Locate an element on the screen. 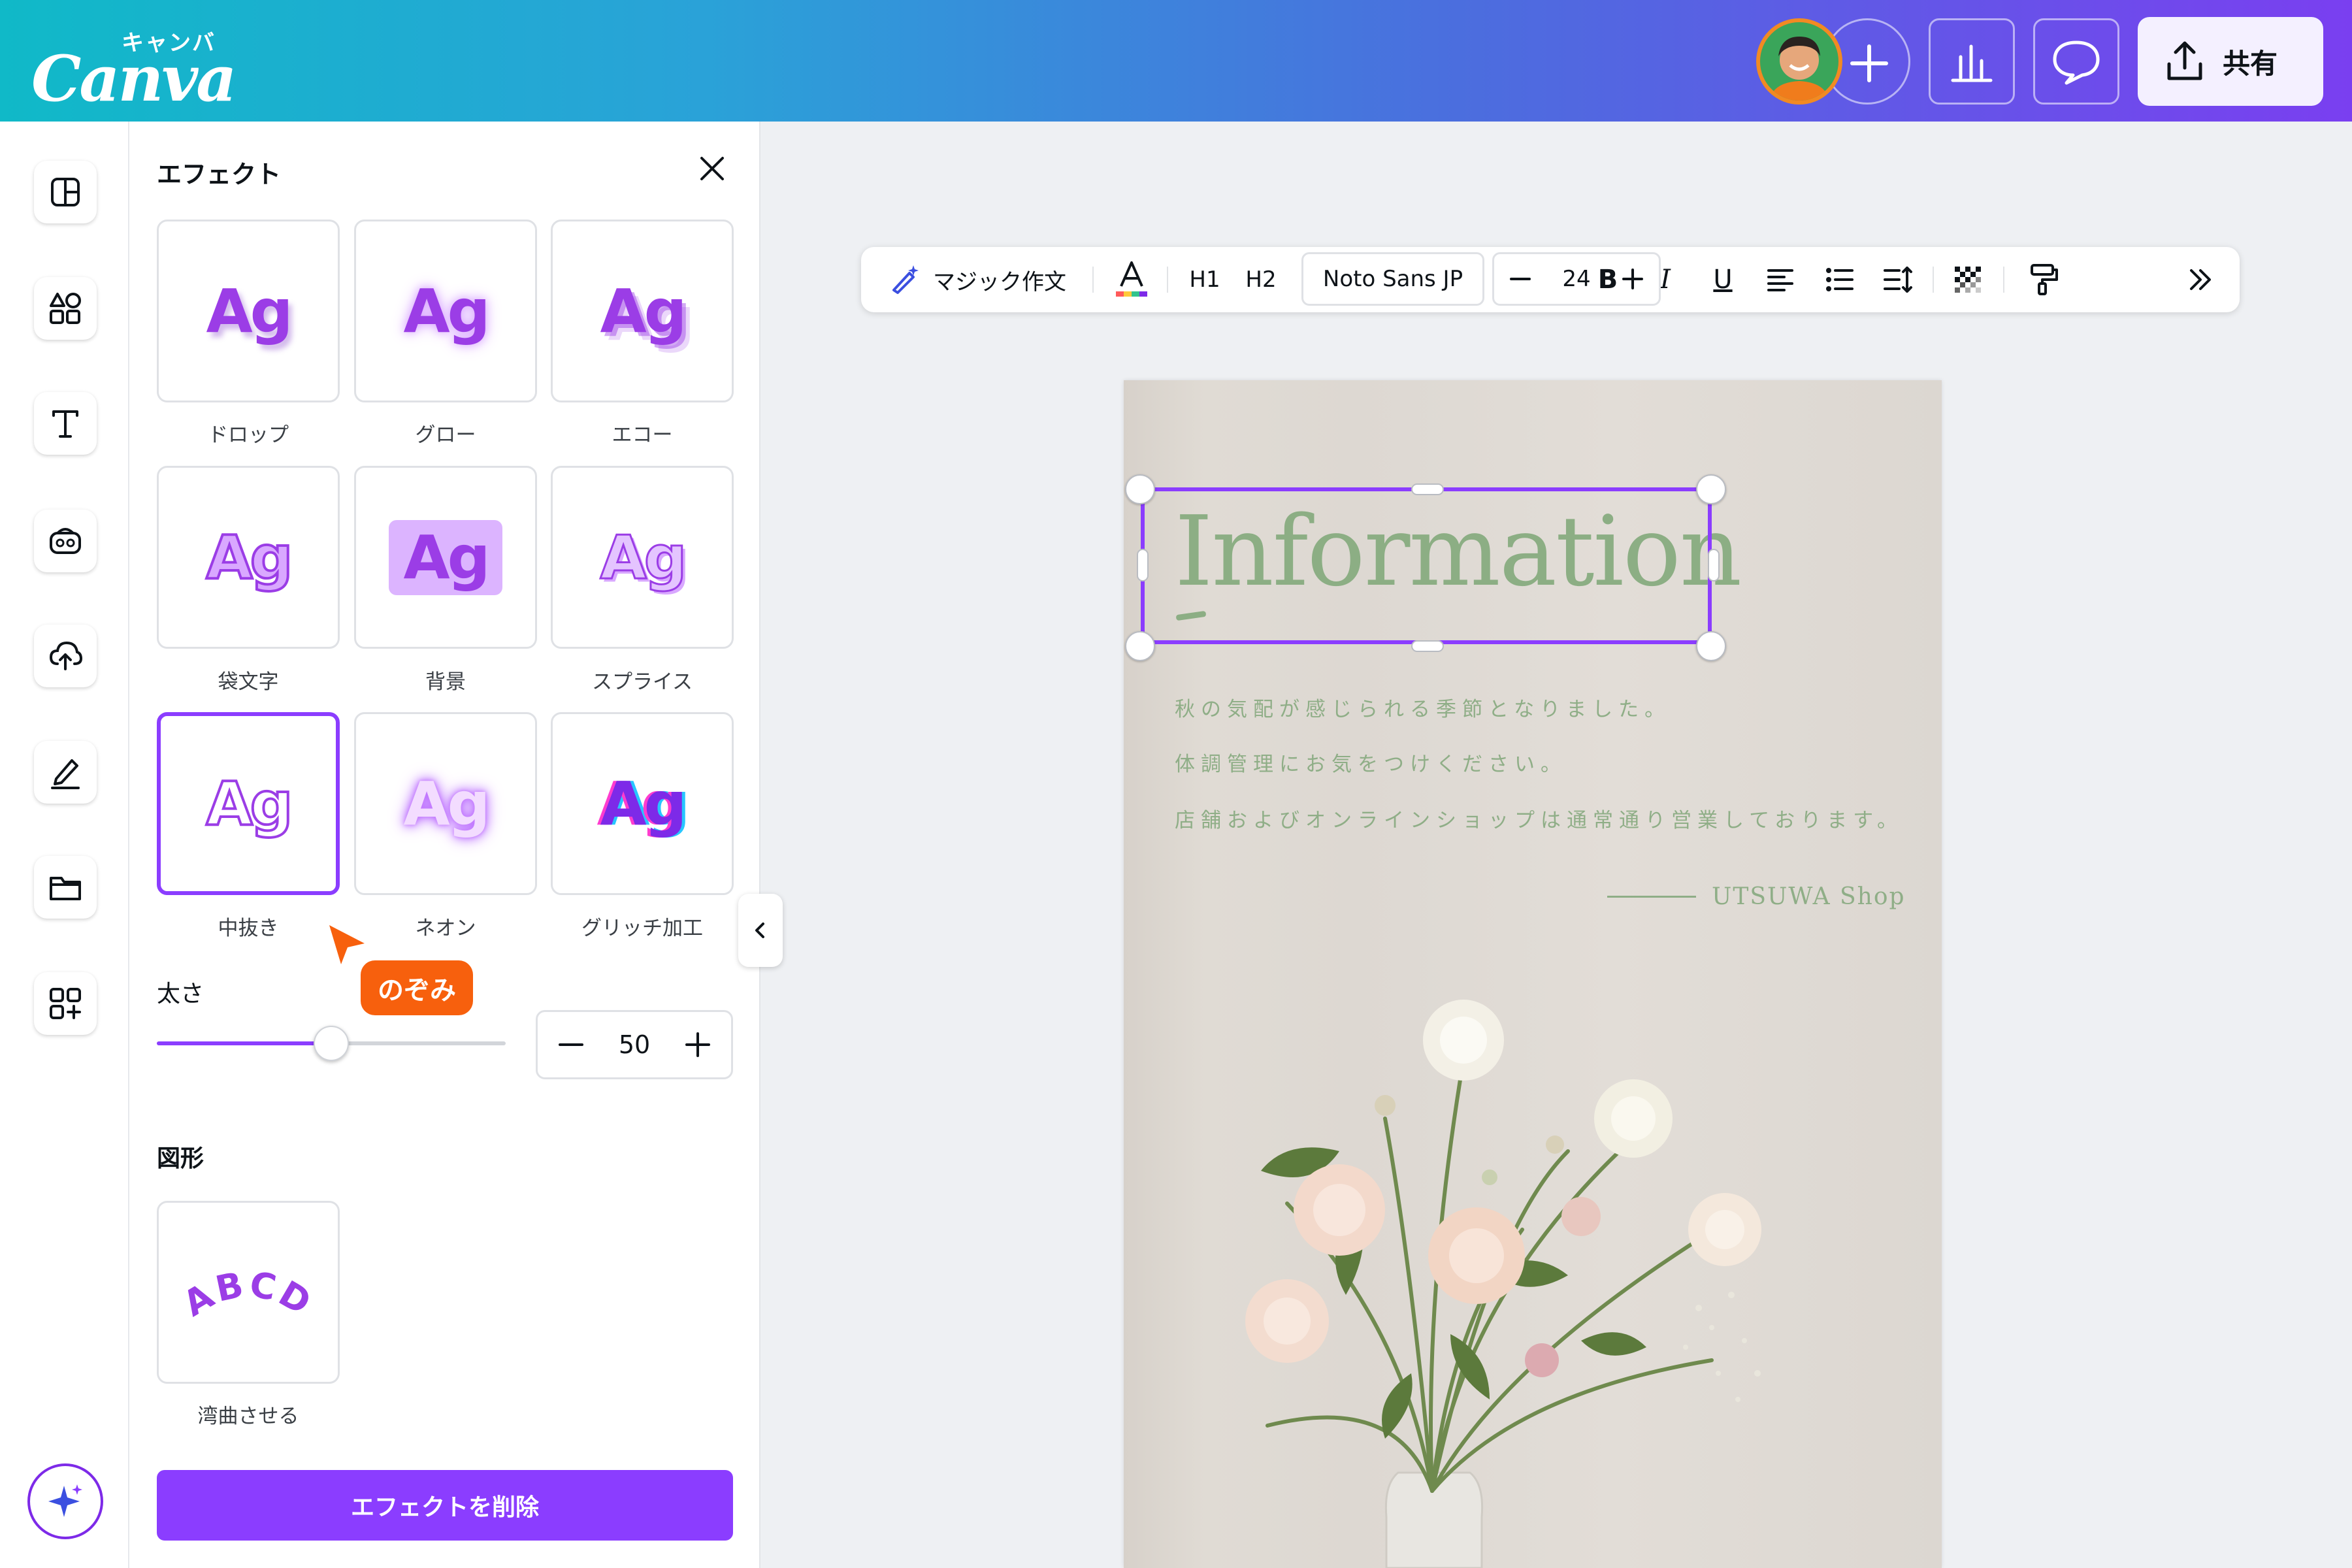  effect-label: スプライス is located at coordinates (642, 682).